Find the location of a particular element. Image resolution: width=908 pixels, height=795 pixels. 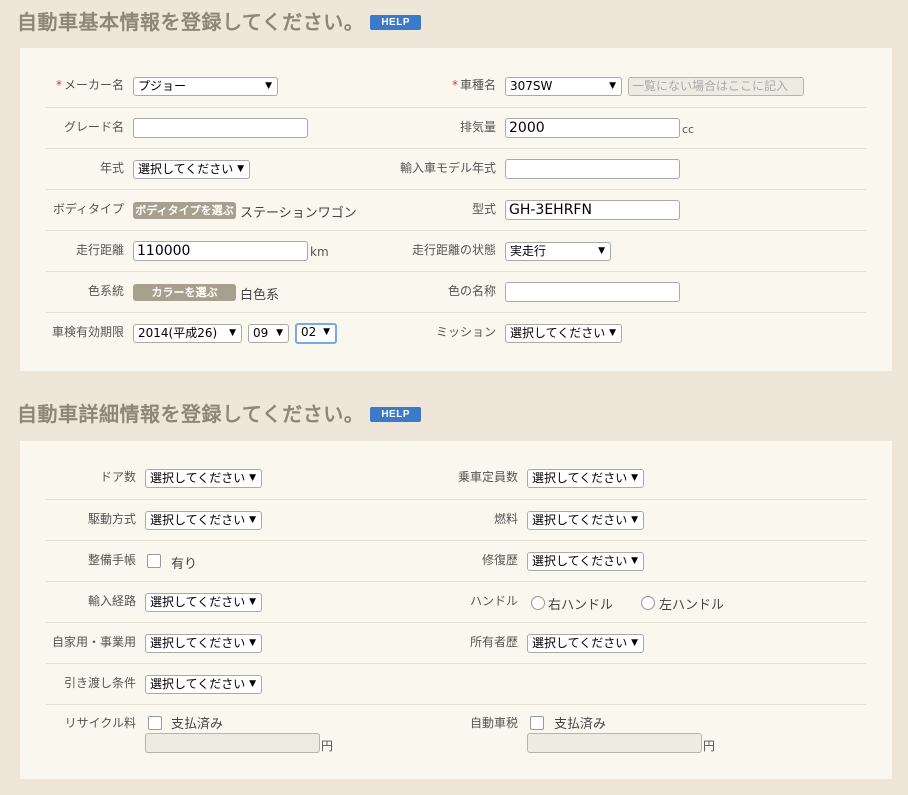

recycle-label: リサイクル料 is located at coordinates (100, 723).